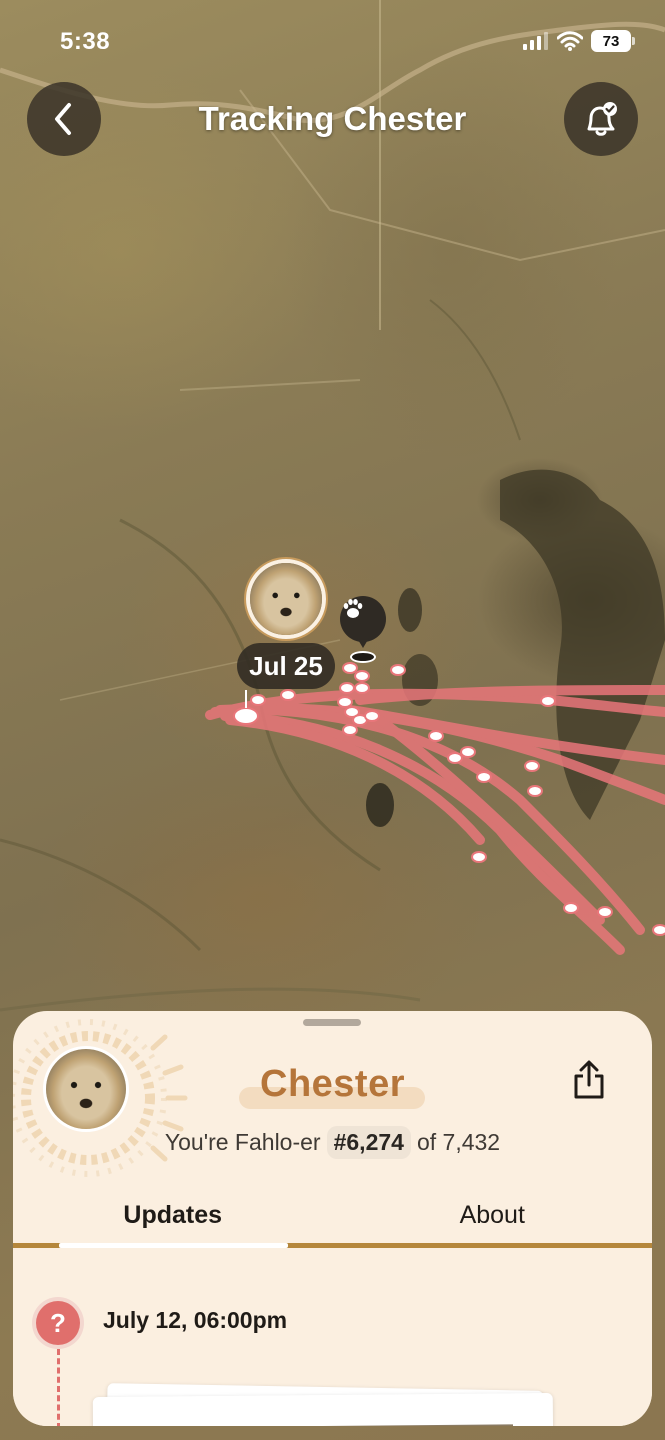 The height and width of the screenshot is (1440, 665). I want to click on update-card-stack, so click(327, 1404).